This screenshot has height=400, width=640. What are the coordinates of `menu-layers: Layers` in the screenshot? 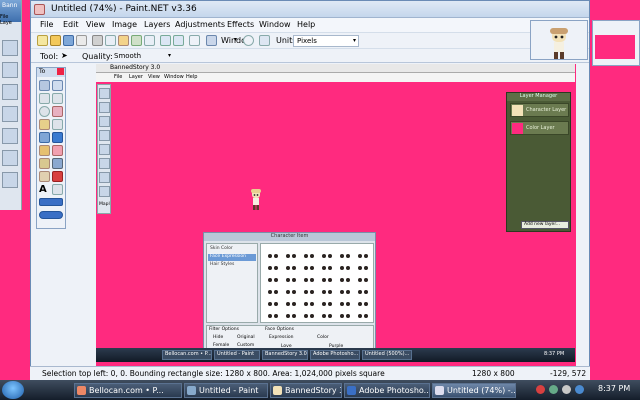 It's located at (157, 24).